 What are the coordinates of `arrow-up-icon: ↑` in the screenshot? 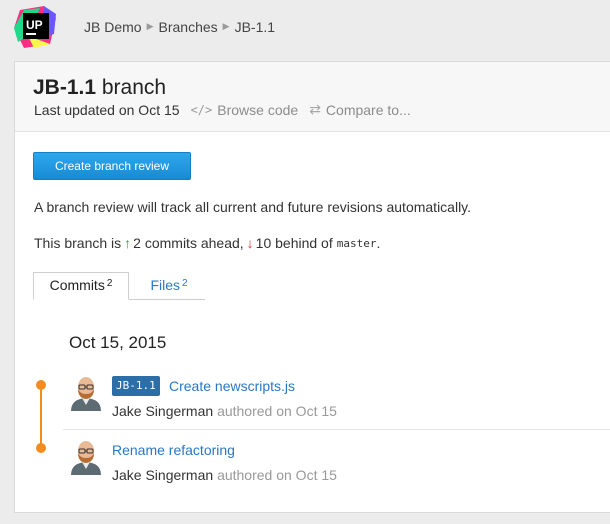 It's located at (128, 243).